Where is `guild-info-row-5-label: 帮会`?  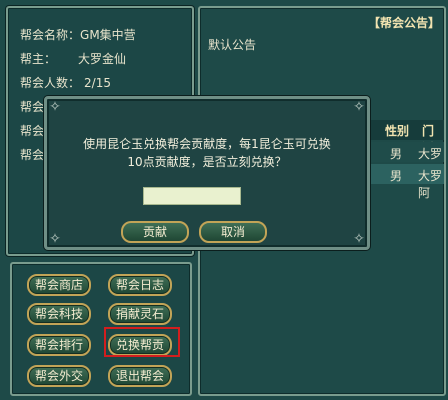 guild-info-row-5-label: 帮会 is located at coordinates (32, 131).